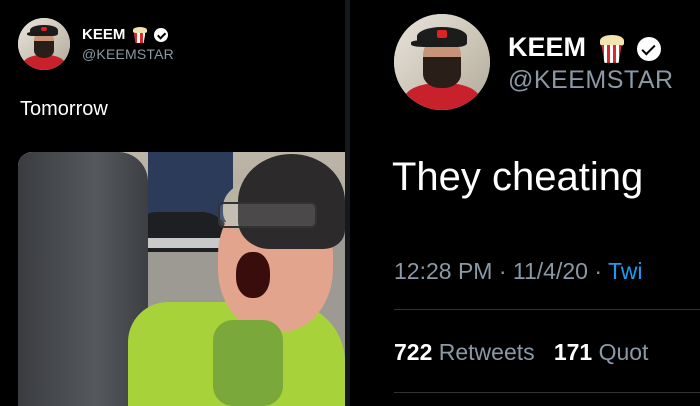 This screenshot has height=406, width=700. I want to click on tweet-date: 11/4/20, so click(550, 271).